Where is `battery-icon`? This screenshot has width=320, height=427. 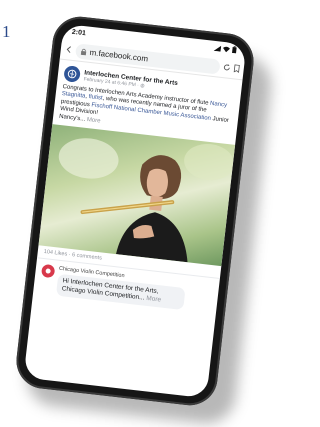 battery-icon is located at coordinates (234, 51).